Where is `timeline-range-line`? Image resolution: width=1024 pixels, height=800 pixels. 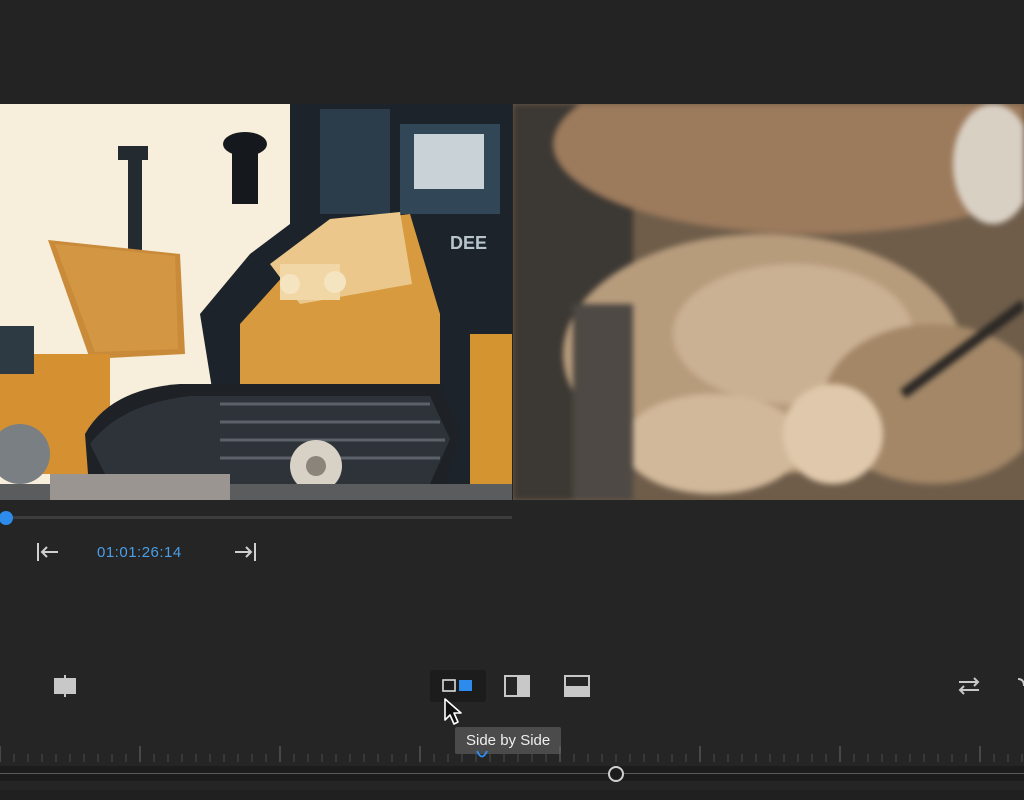
timeline-range-line is located at coordinates (512, 773).